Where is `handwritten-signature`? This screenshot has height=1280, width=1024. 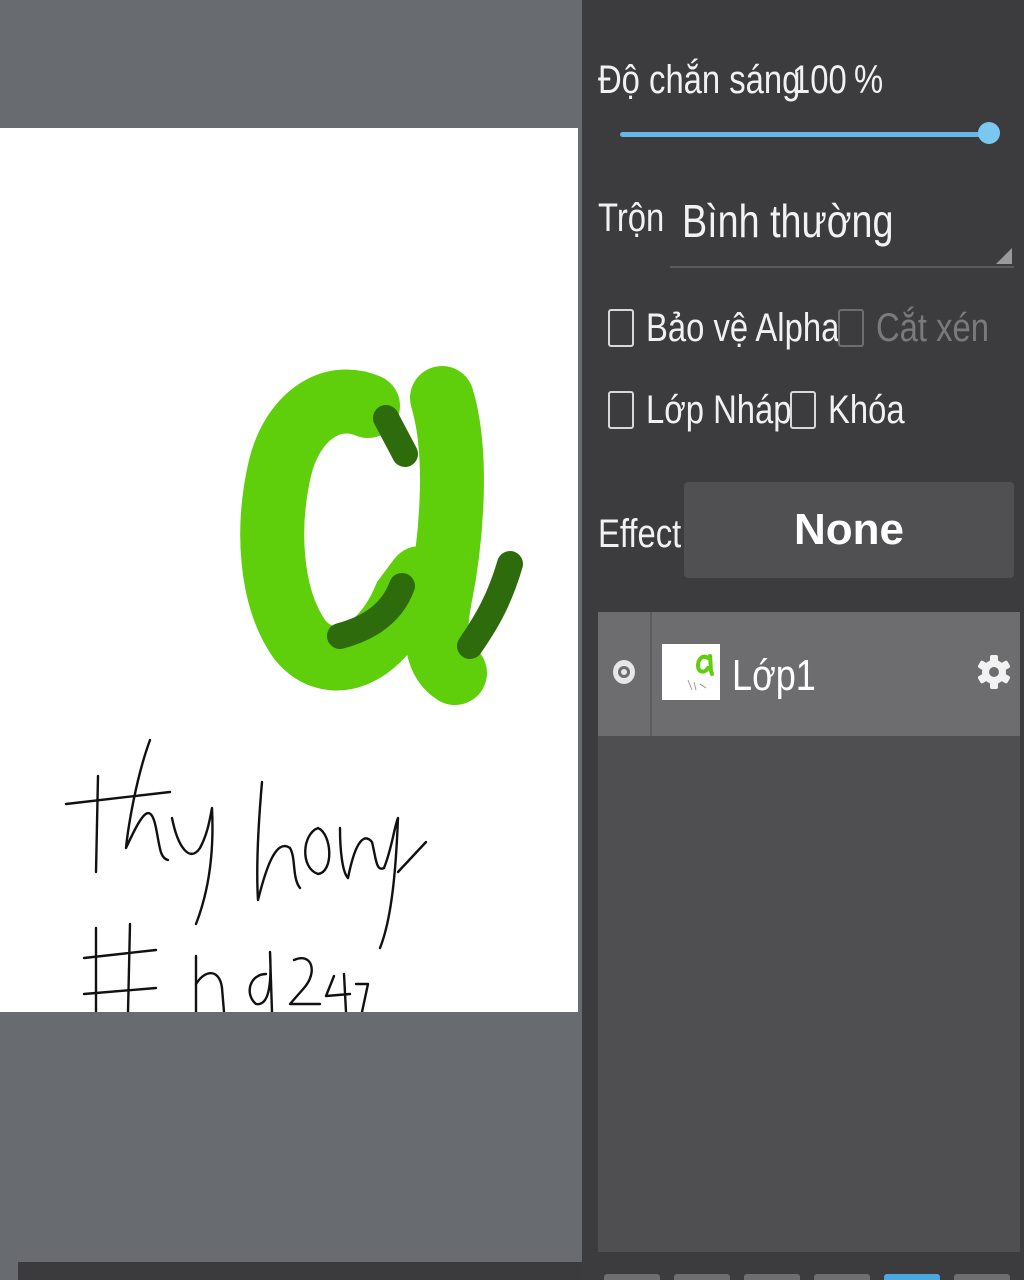 handwritten-signature is located at coordinates (246, 875).